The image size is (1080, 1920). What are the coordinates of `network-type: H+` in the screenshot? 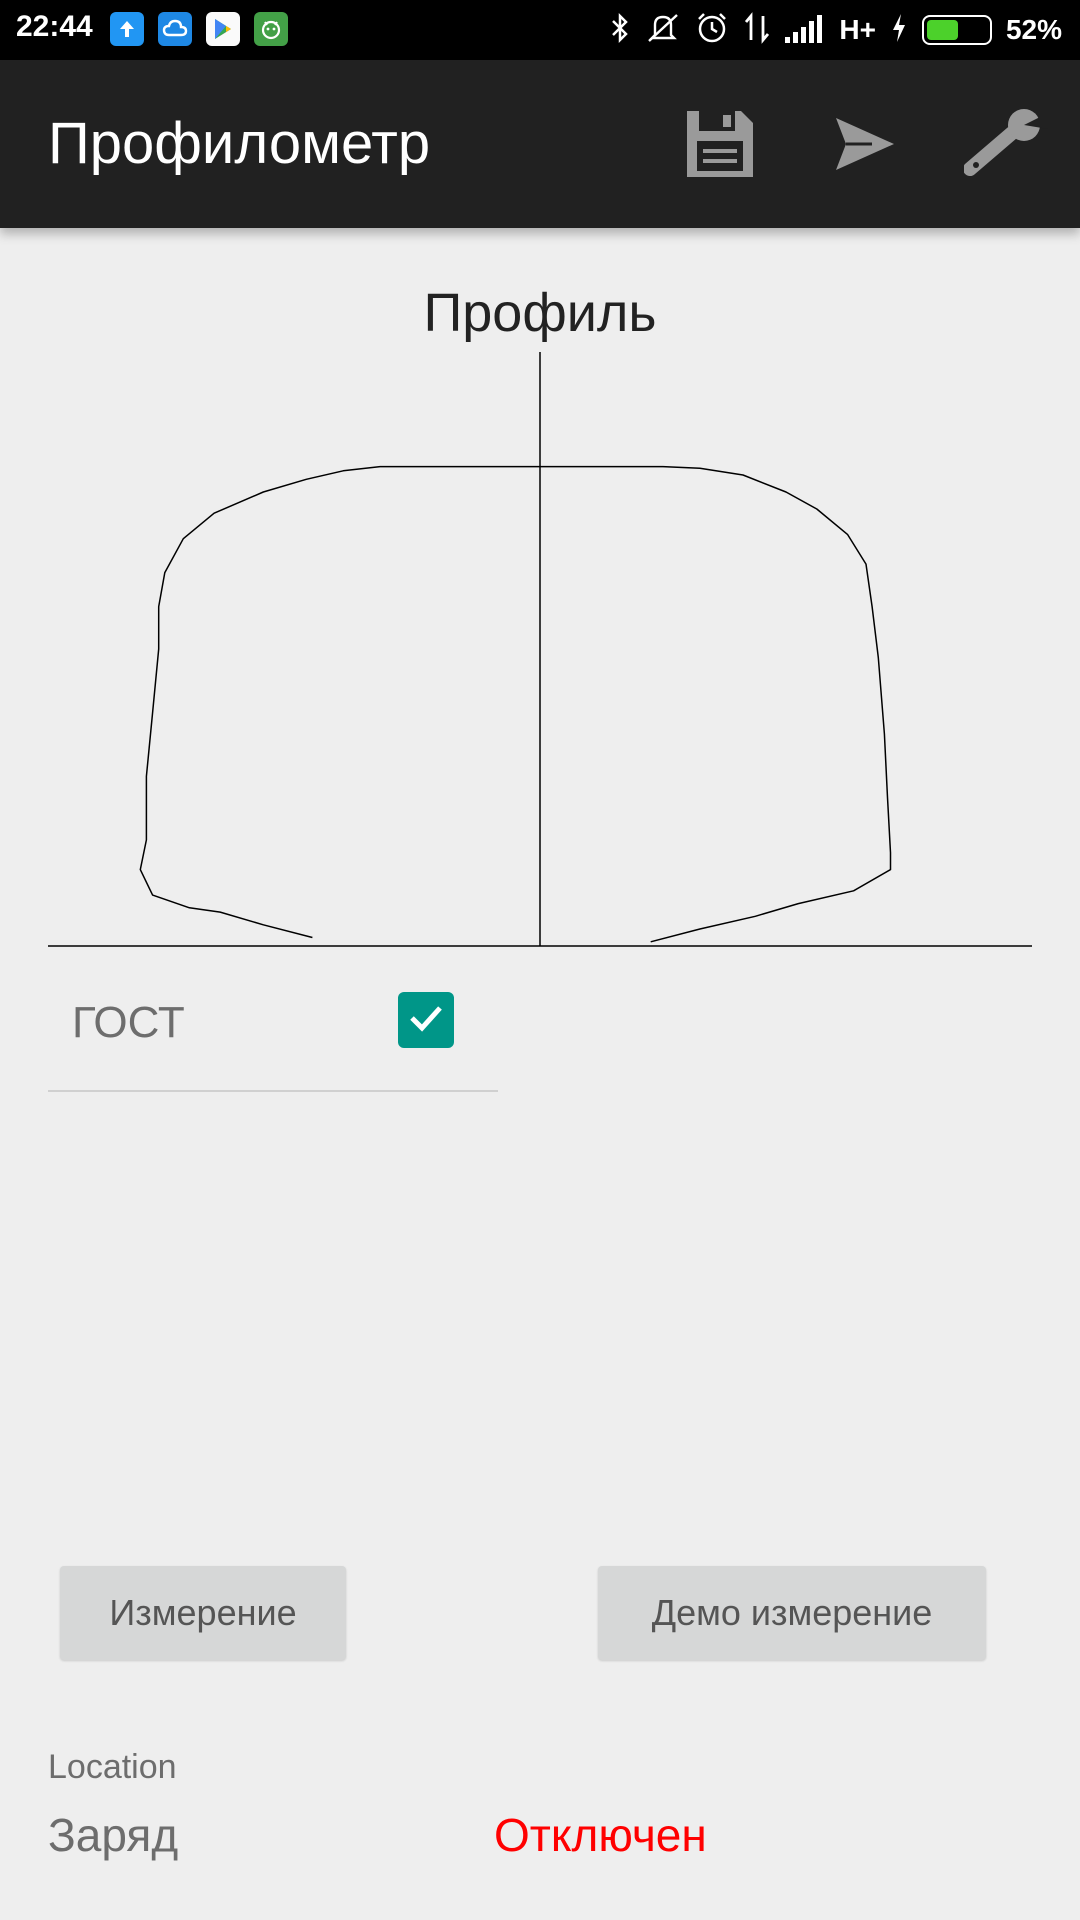 It's located at (857, 29).